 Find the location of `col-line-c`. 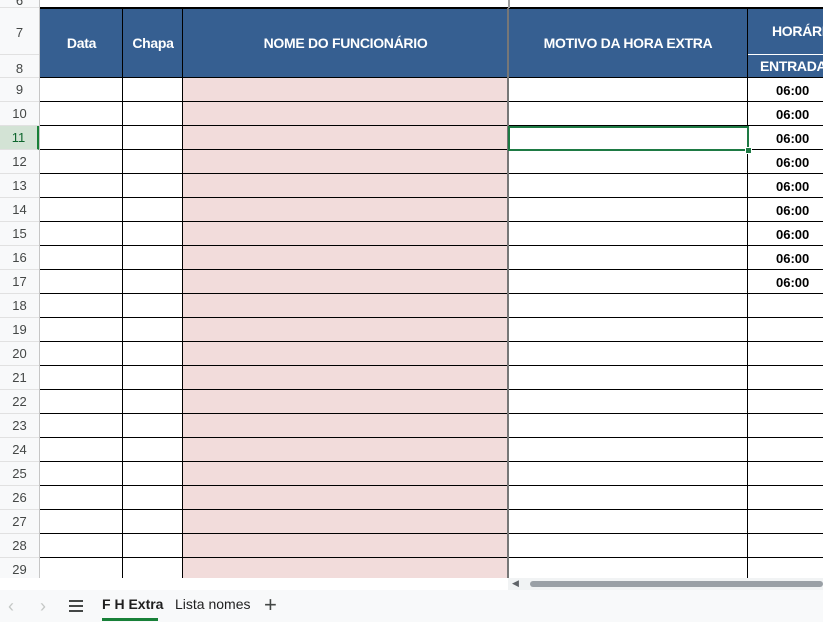

col-line-c is located at coordinates (182, 293).